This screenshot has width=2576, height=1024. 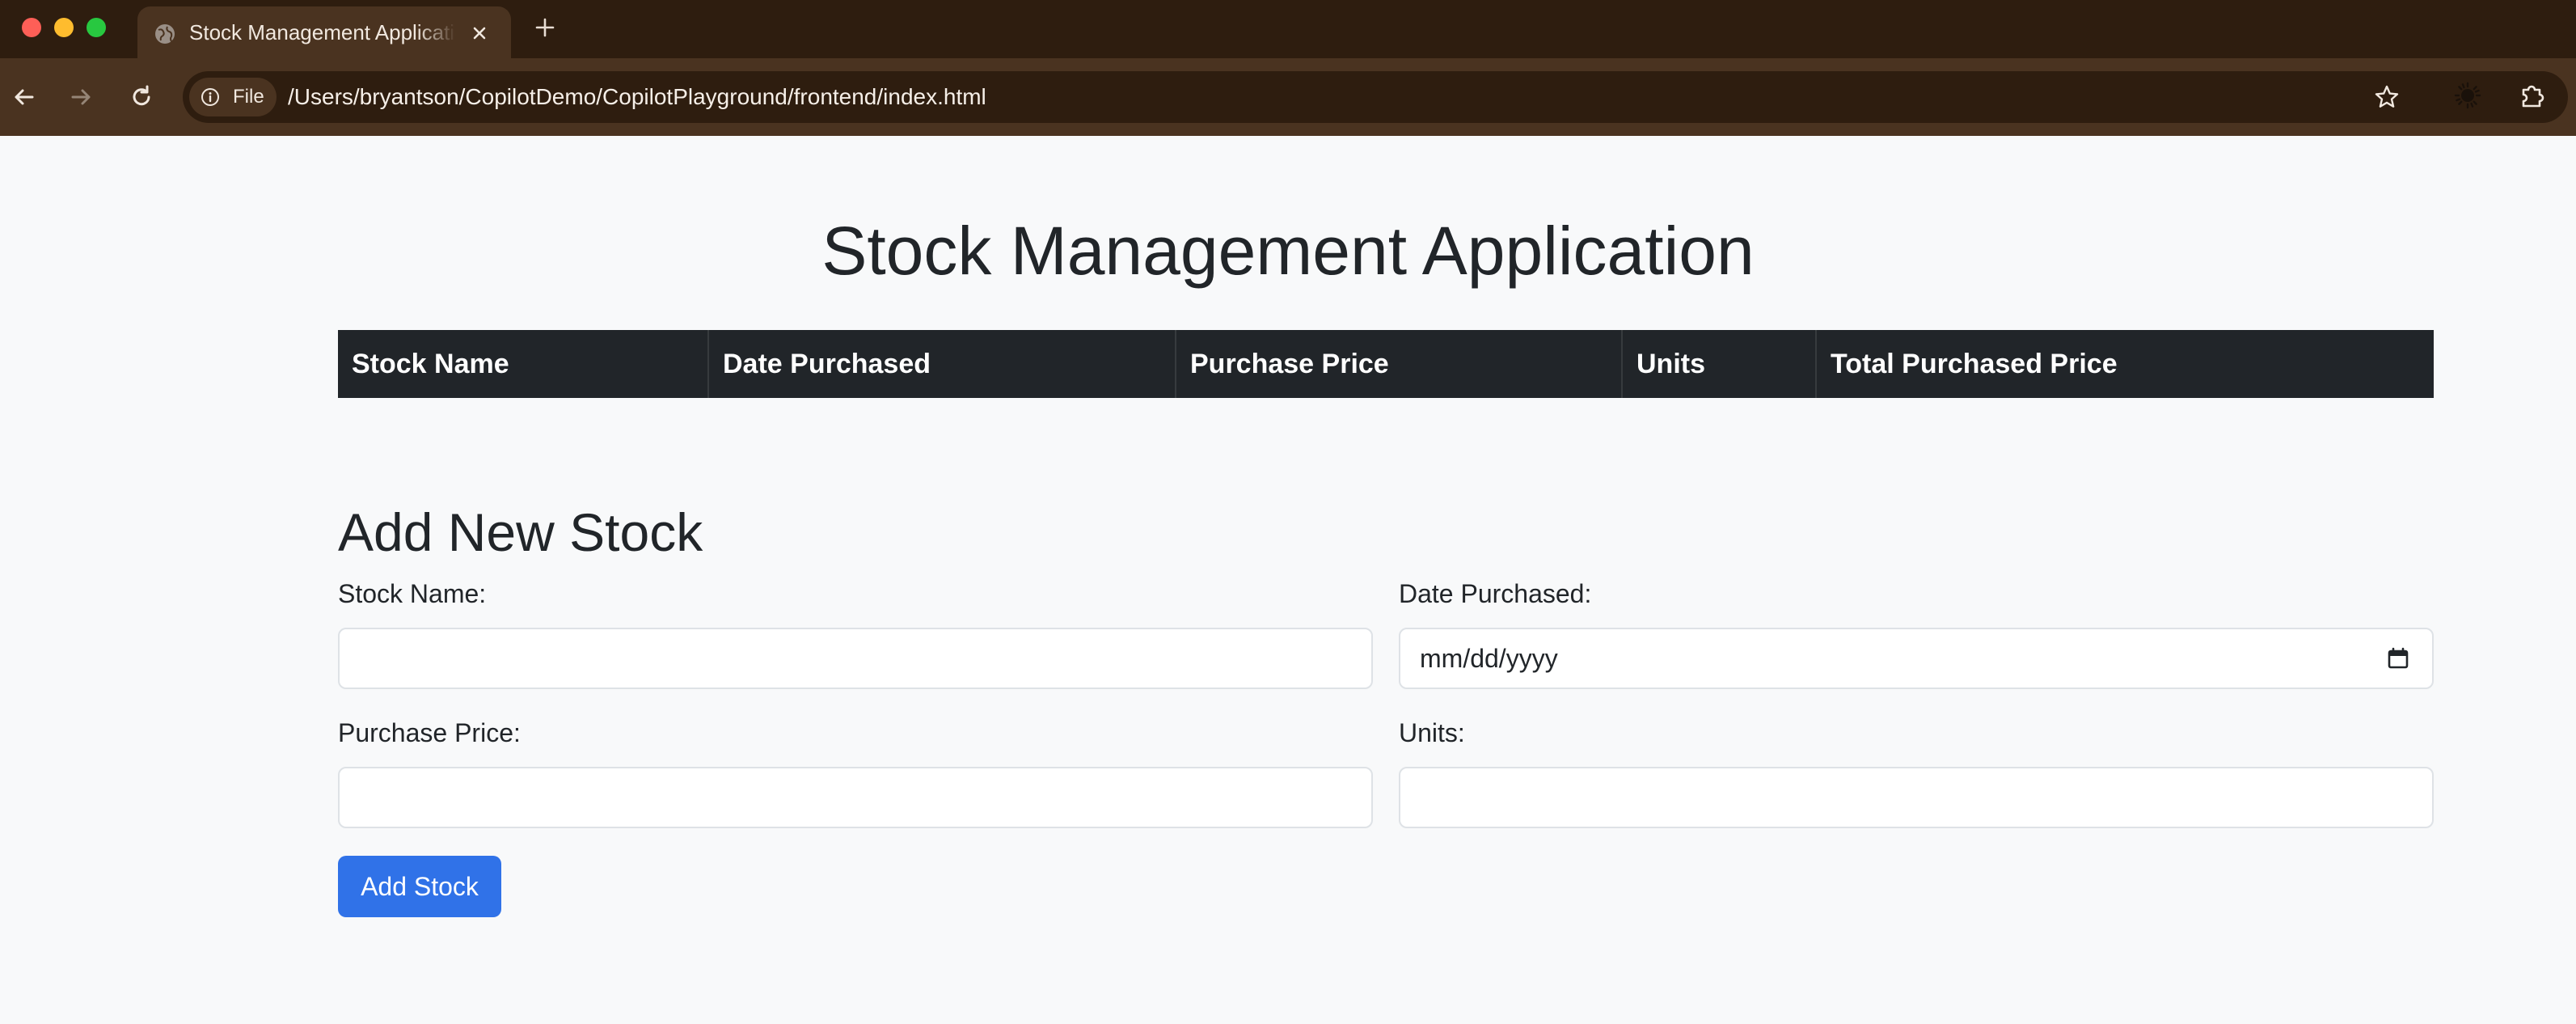 What do you see at coordinates (2467, 95) in the screenshot?
I see `extension-sun-icon` at bounding box center [2467, 95].